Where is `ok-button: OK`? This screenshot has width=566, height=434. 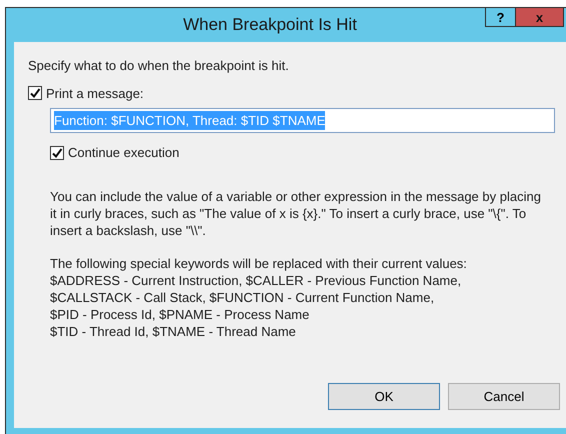 ok-button: OK is located at coordinates (384, 396).